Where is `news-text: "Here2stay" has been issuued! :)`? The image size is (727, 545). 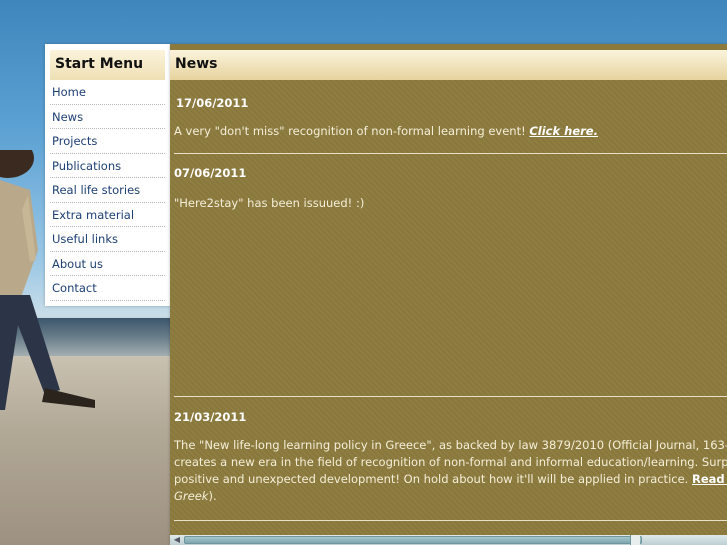 news-text: "Here2stay" has been issuued! :) is located at coordinates (269, 203).